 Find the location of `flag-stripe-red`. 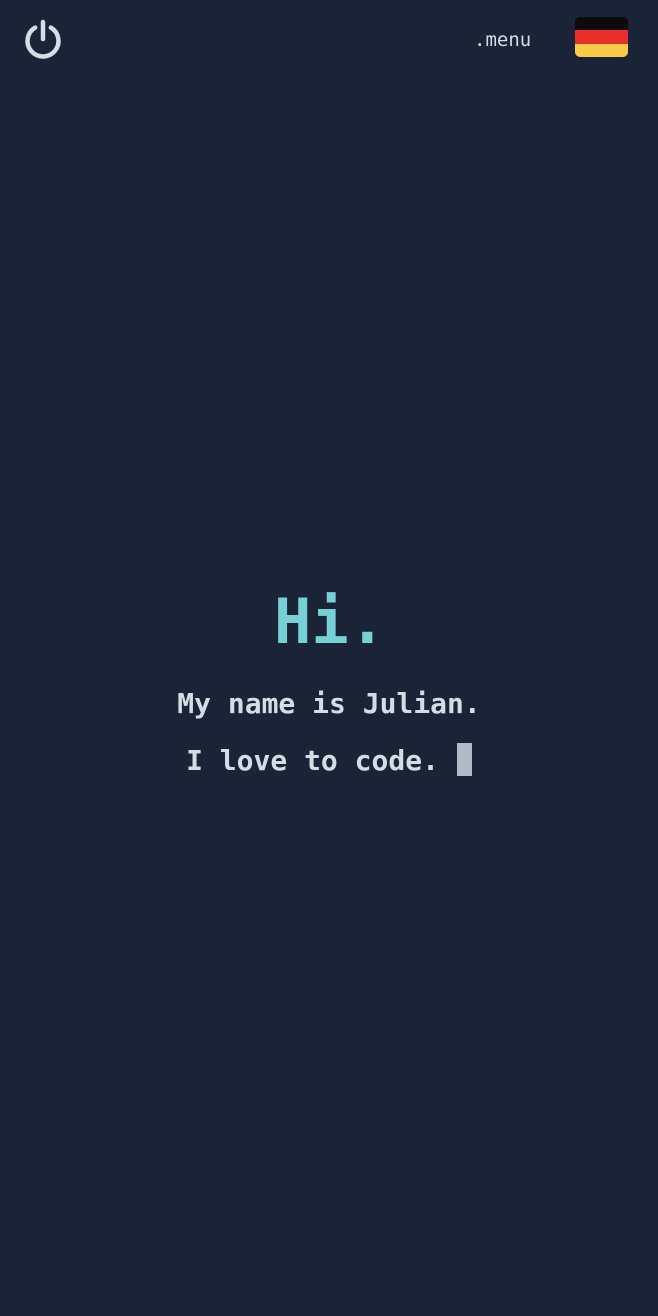

flag-stripe-red is located at coordinates (601, 37).